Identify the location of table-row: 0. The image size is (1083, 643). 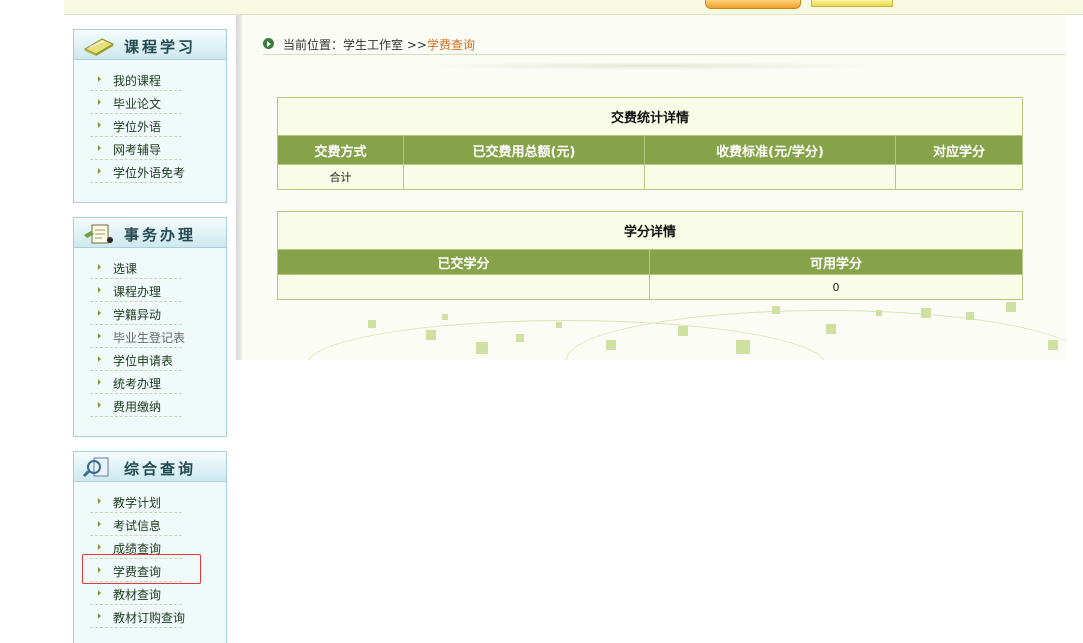
(650, 287).